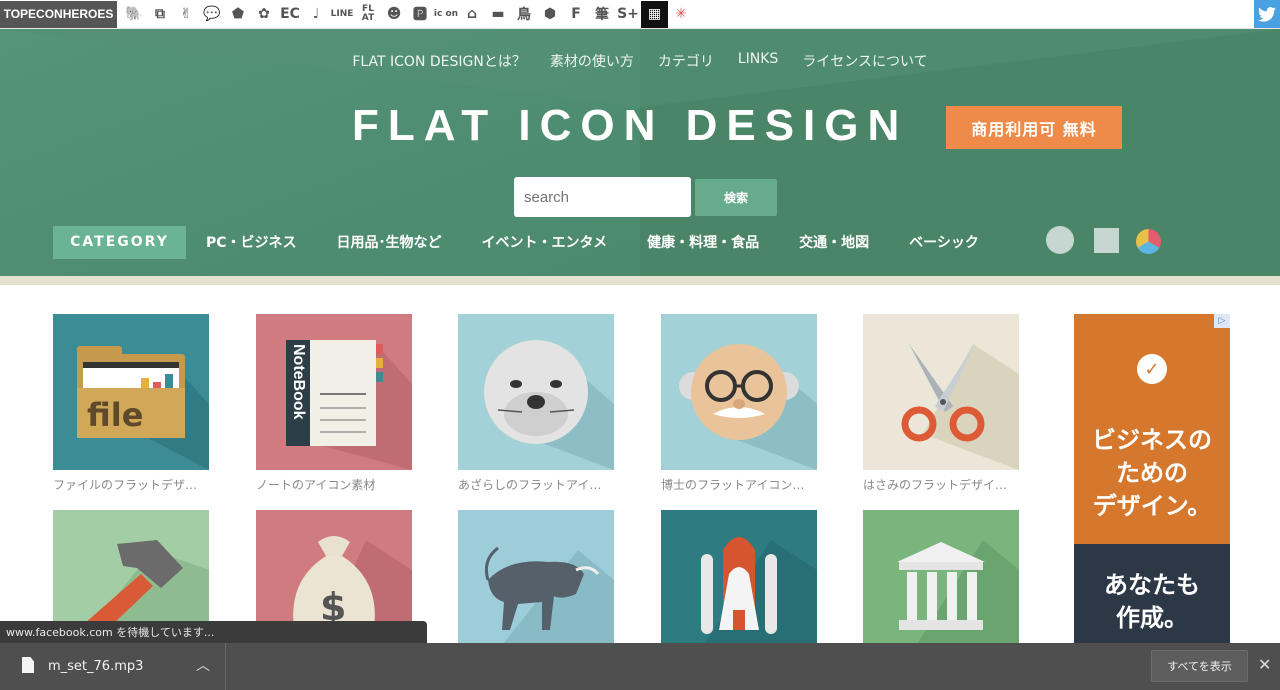 The image size is (1280, 690). Describe the element at coordinates (592, 61) in the screenshot. I see `nav-usage: 素材の使い方` at that location.